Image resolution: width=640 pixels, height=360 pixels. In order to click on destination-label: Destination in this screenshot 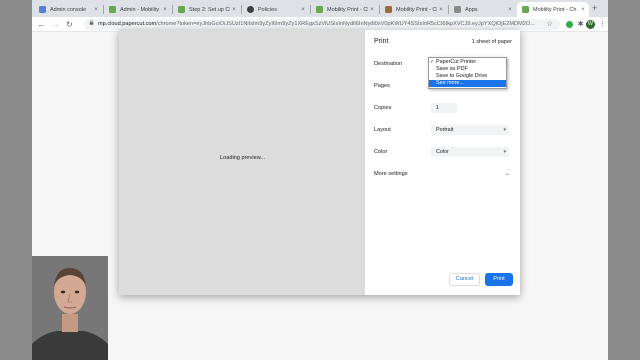, I will do `click(388, 64)`.